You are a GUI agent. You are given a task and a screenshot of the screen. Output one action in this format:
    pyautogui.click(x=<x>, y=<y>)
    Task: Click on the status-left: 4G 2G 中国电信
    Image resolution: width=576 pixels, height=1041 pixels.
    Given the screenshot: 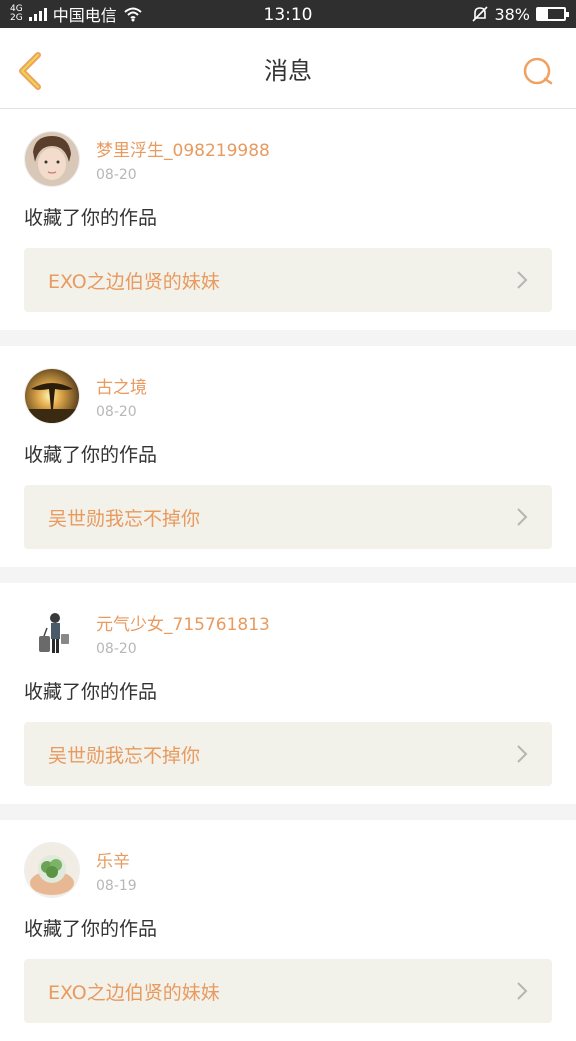 What is the action you would take?
    pyautogui.click(x=76, y=14)
    